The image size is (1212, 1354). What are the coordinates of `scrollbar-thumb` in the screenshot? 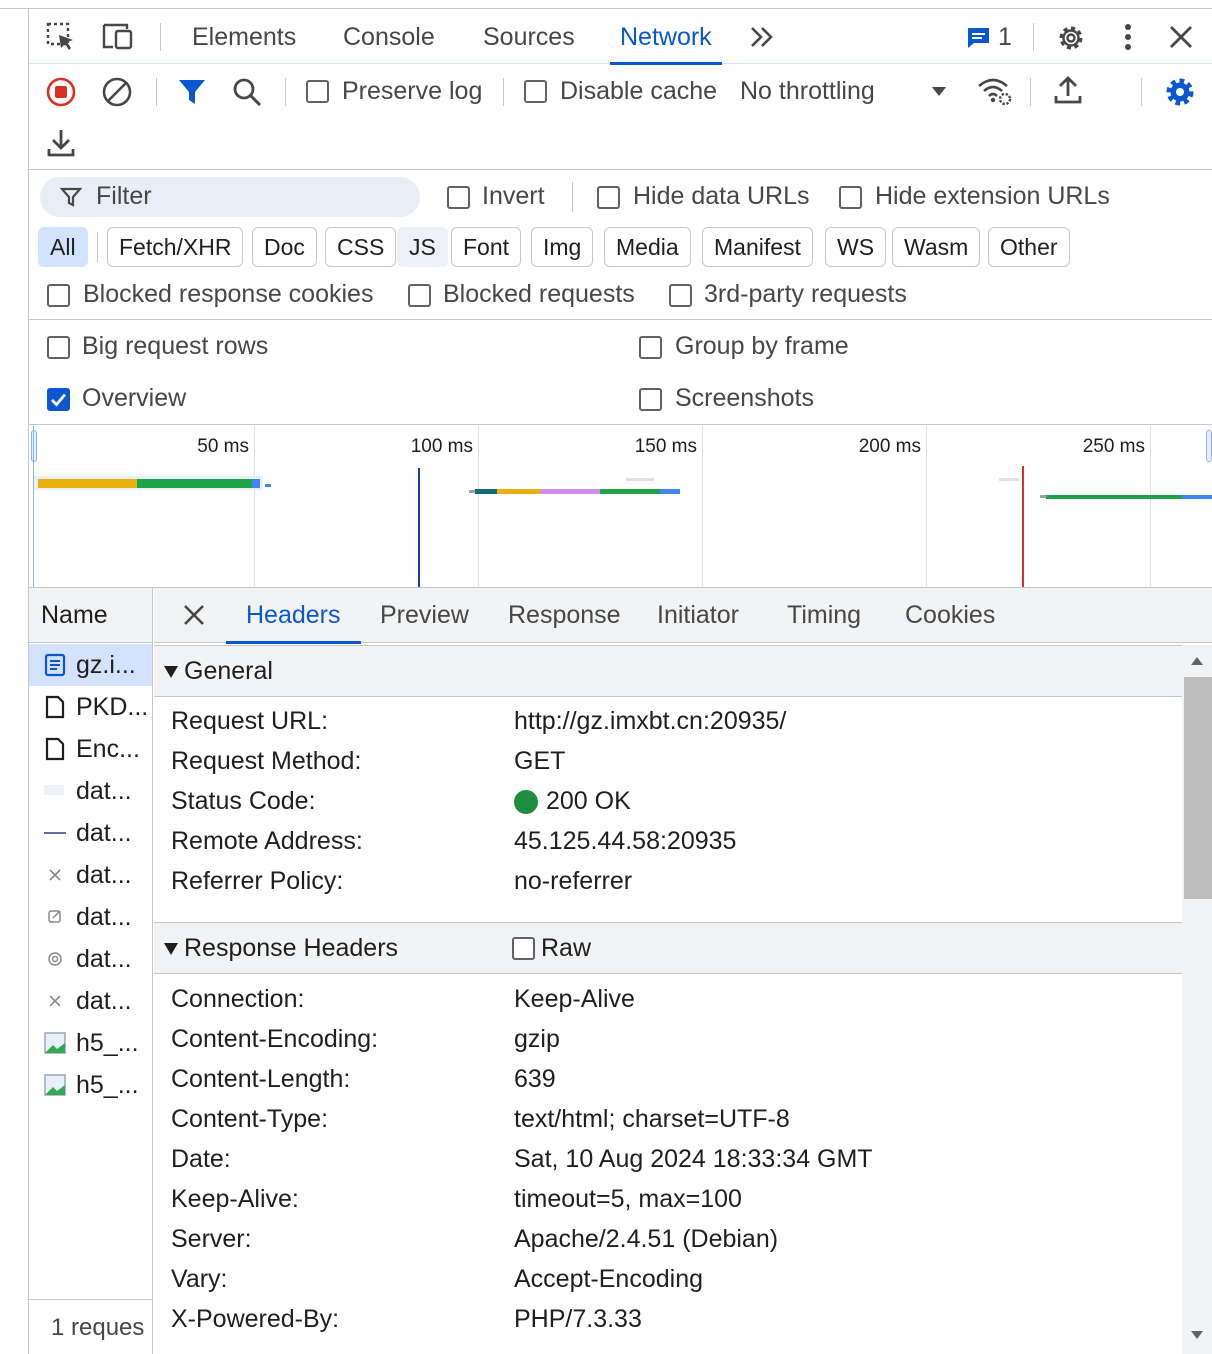 It's located at (1198, 788).